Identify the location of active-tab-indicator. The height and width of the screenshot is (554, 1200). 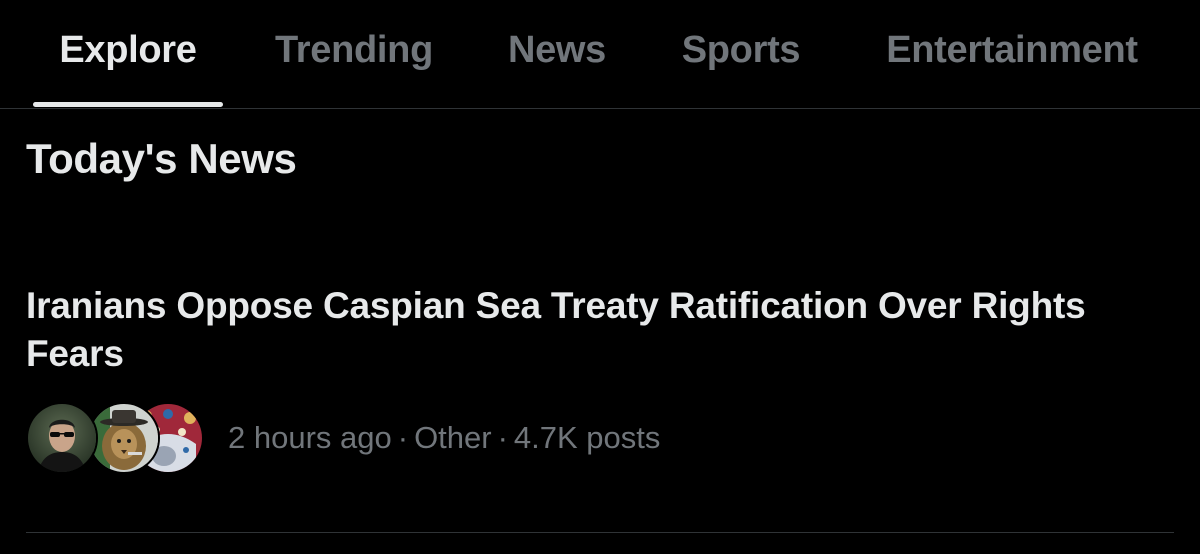
(128, 104).